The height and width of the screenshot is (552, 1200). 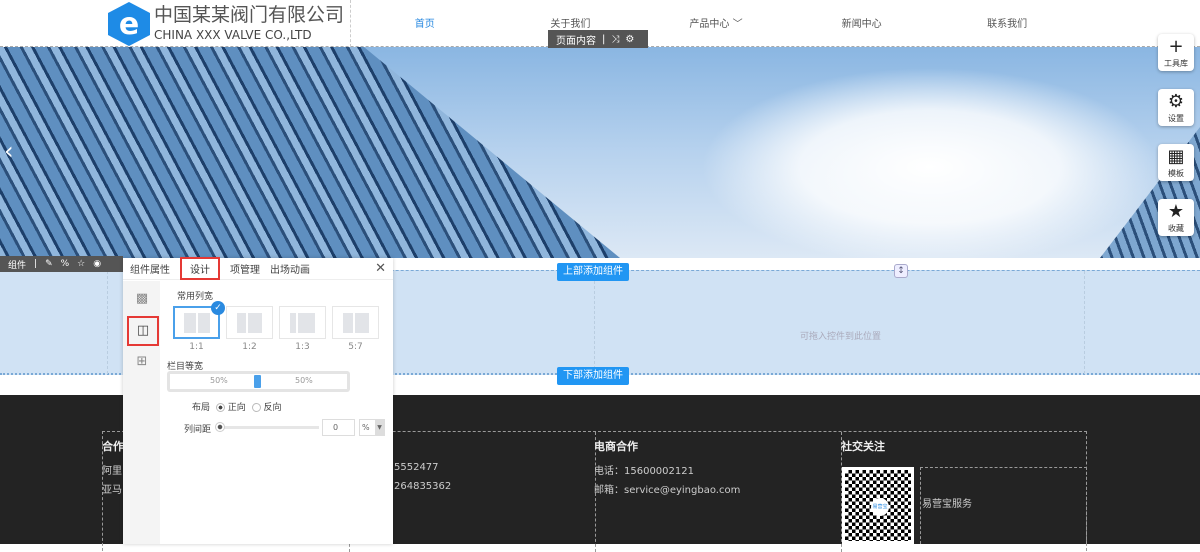 I want to click on close-icon: ✕, so click(x=380, y=268).